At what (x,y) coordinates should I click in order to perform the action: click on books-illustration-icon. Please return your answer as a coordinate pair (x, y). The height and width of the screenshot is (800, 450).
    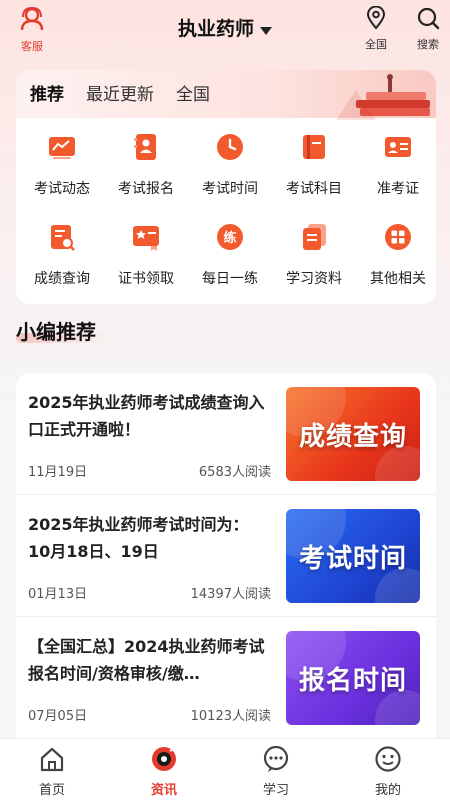
    Looking at the image, I should click on (383, 97).